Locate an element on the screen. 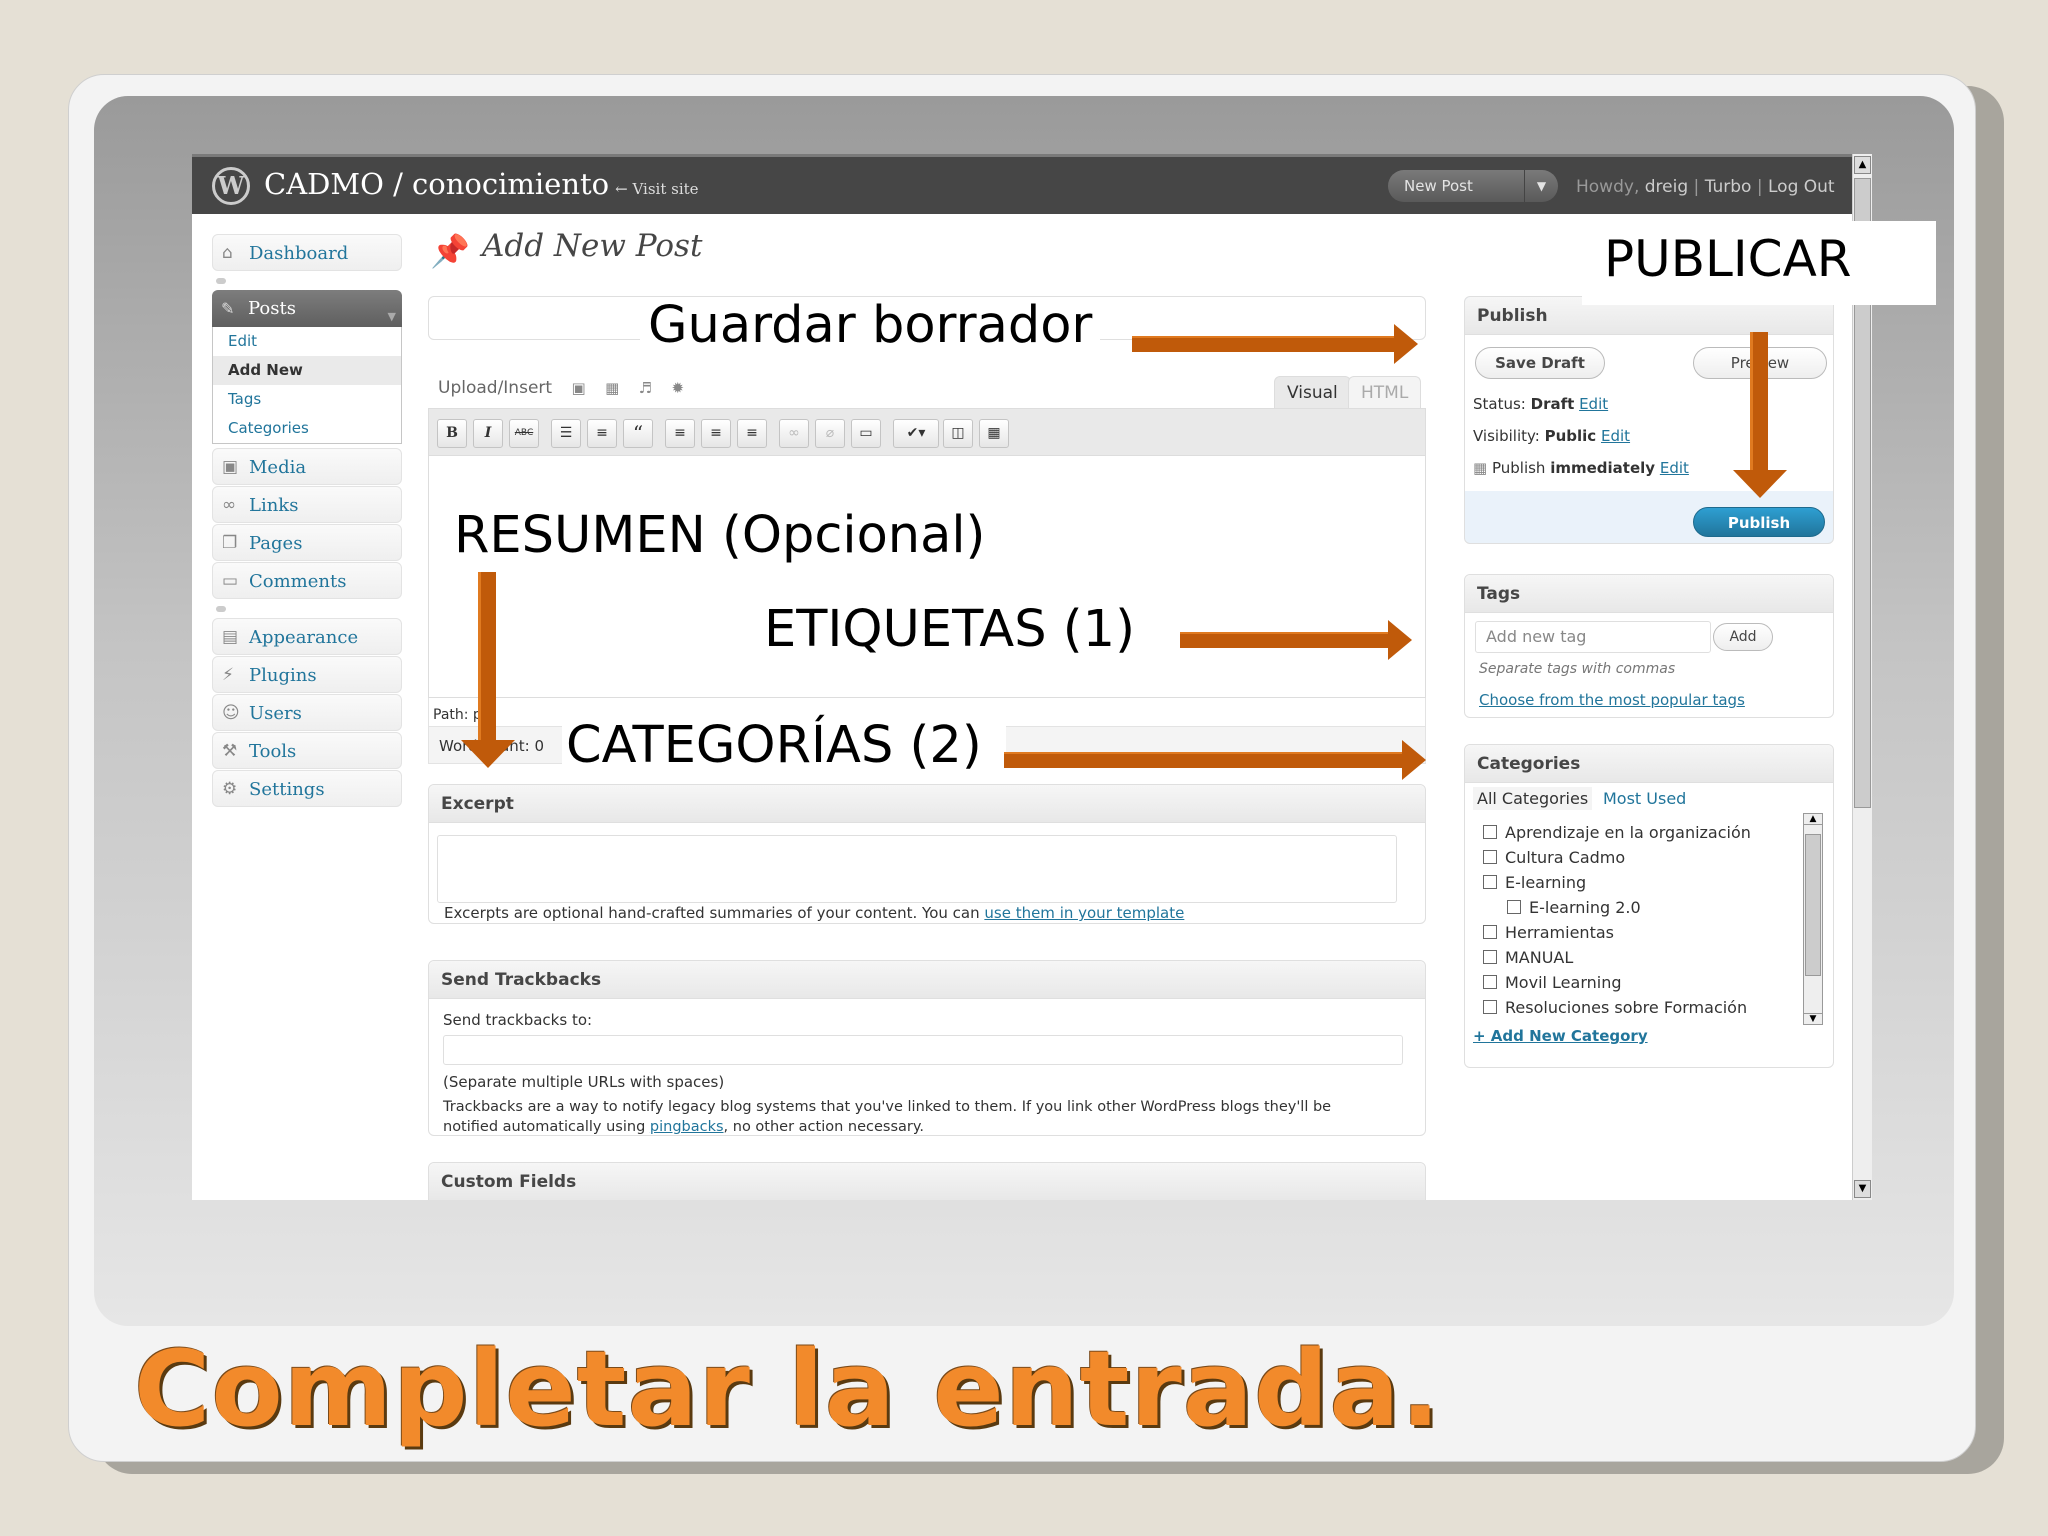  arrow-right-categorias is located at coordinates (1215, 760).